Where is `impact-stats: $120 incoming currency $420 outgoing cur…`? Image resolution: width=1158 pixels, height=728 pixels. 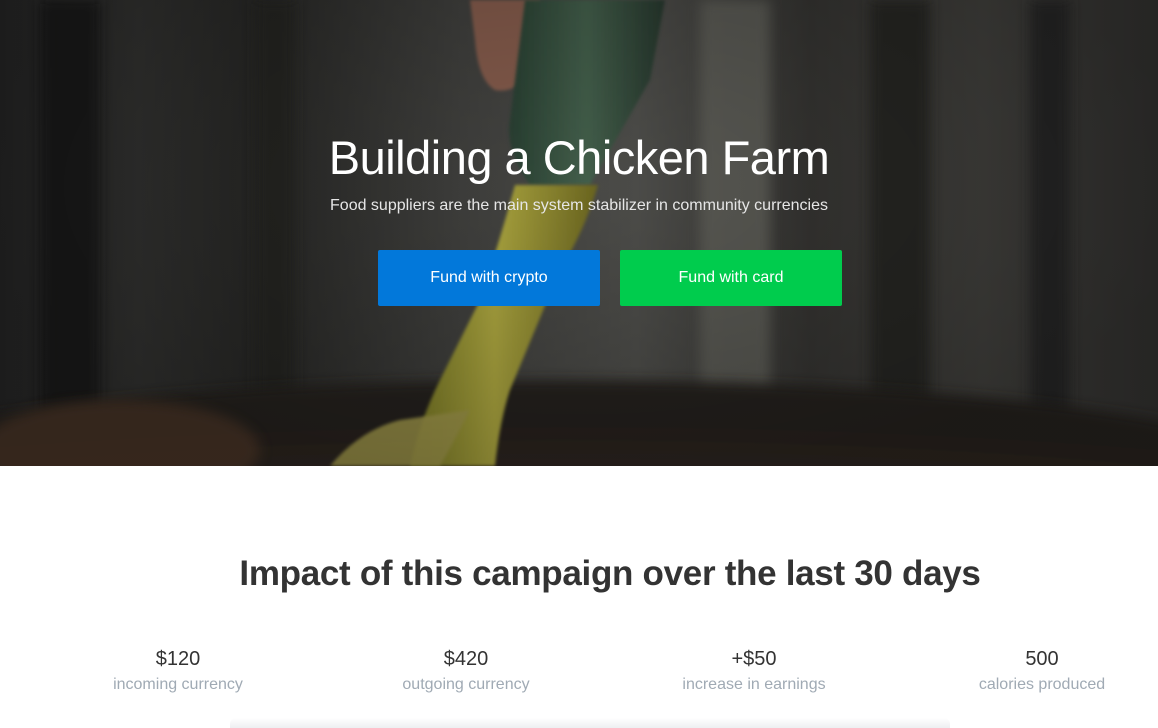 impact-stats: $120 incoming currency $420 outgoing cur… is located at coordinates (579, 686).